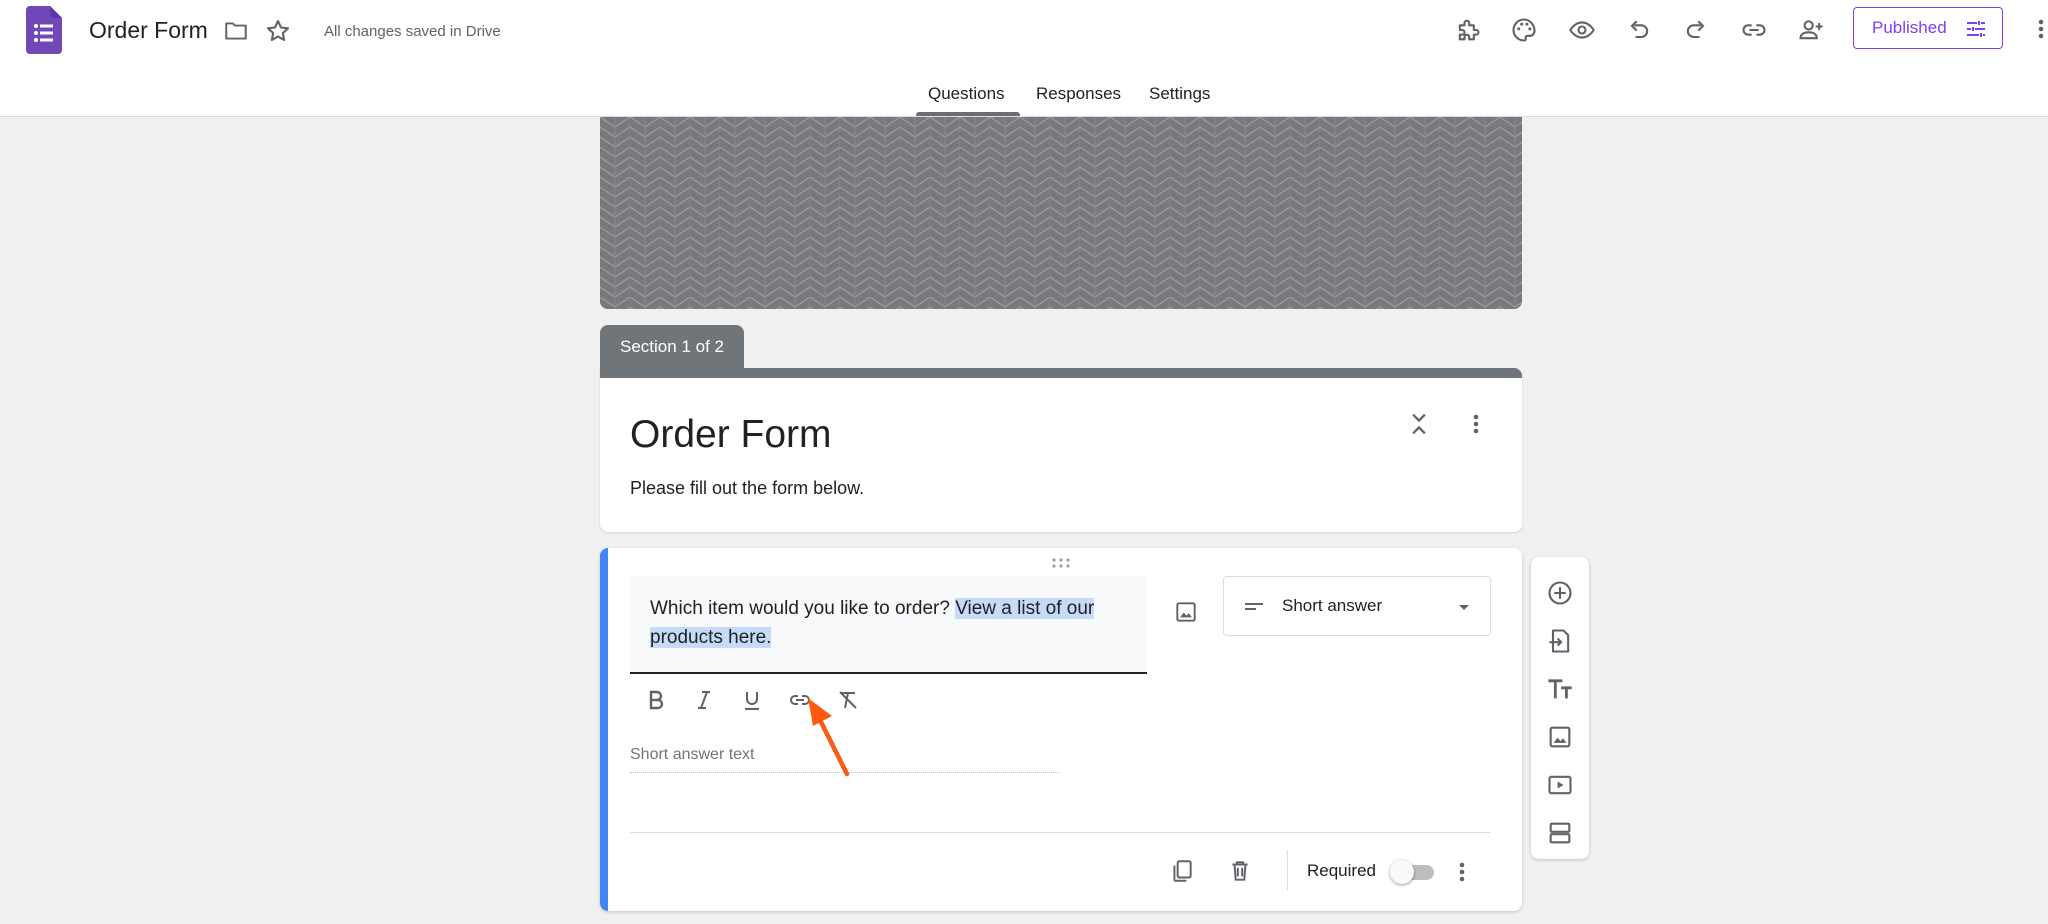  Describe the element at coordinates (1186, 612) in the screenshot. I see `add-image-icon` at that location.